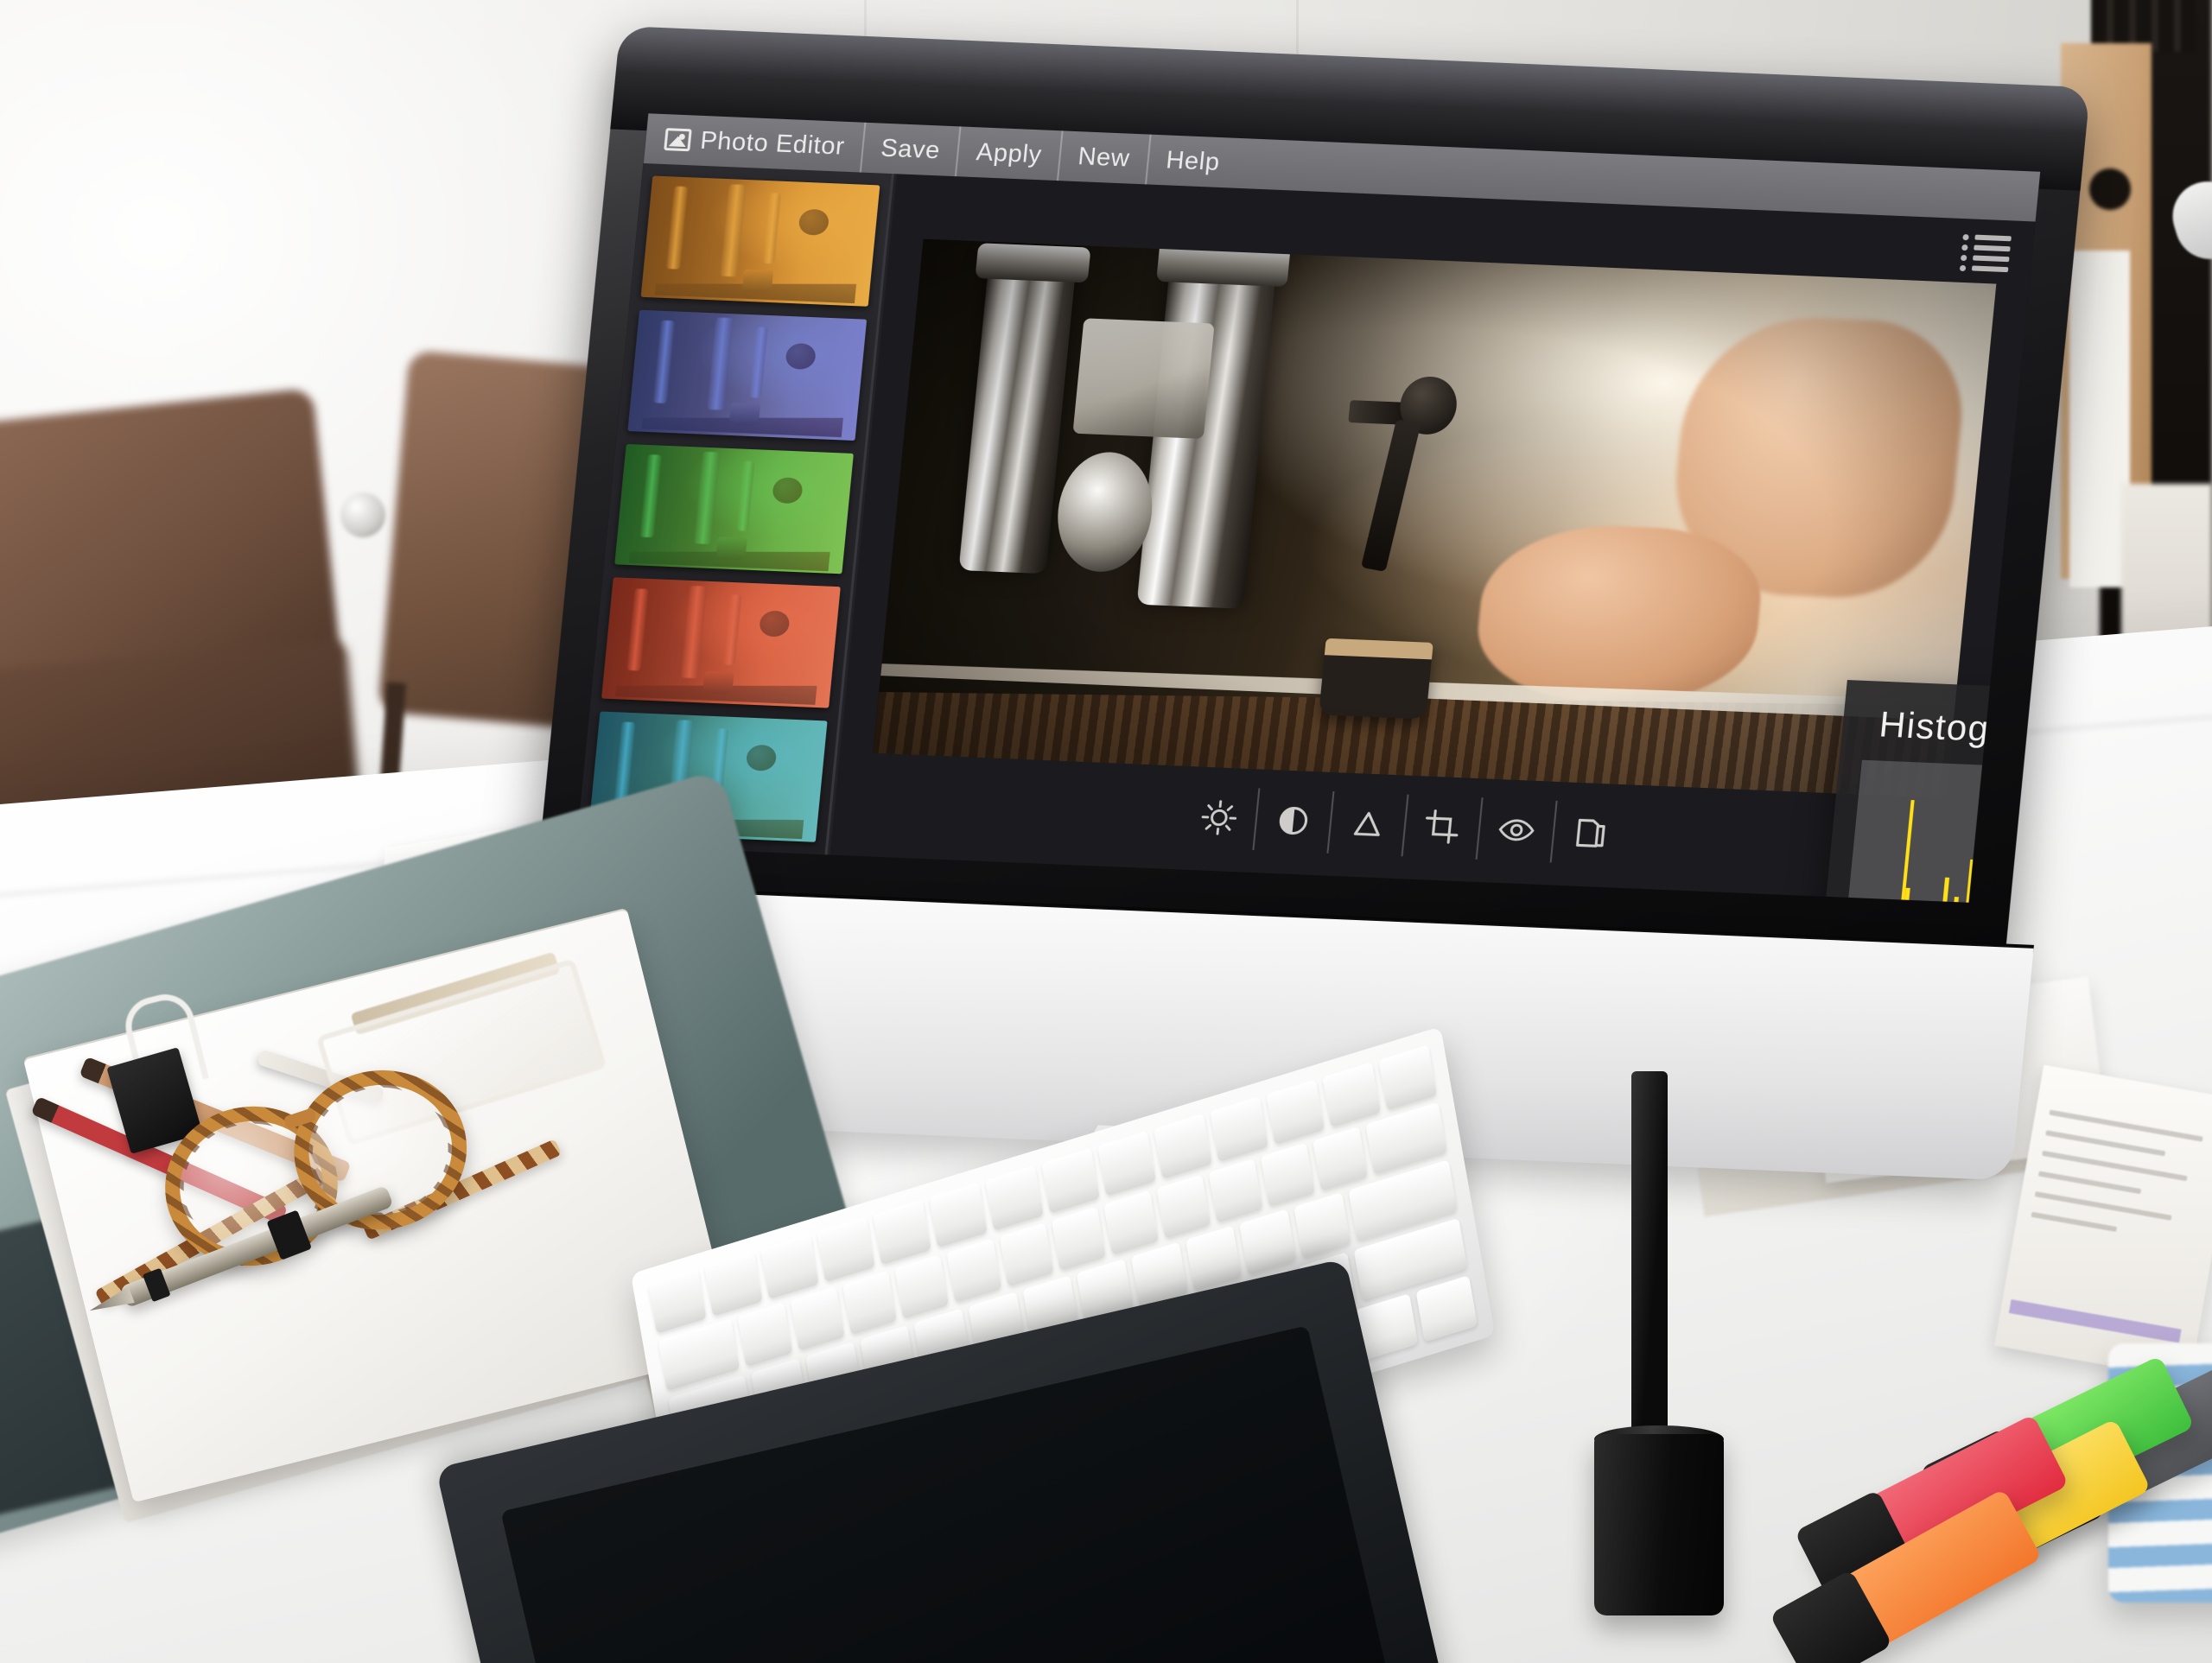 The height and width of the screenshot is (1663, 2212). Describe the element at coordinates (1659, 1525) in the screenshot. I see `pen-holder` at that location.